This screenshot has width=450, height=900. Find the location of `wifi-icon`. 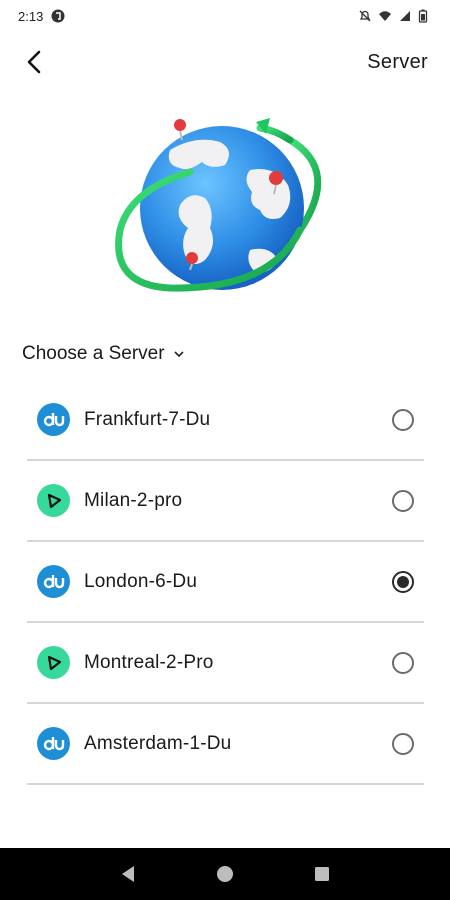

wifi-icon is located at coordinates (385, 16).